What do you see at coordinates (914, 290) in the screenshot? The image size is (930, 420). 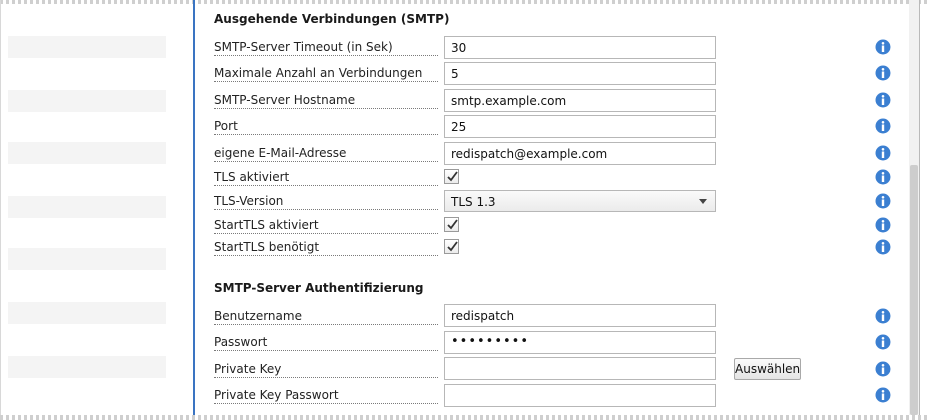 I see `scrollbar-thumb` at bounding box center [914, 290].